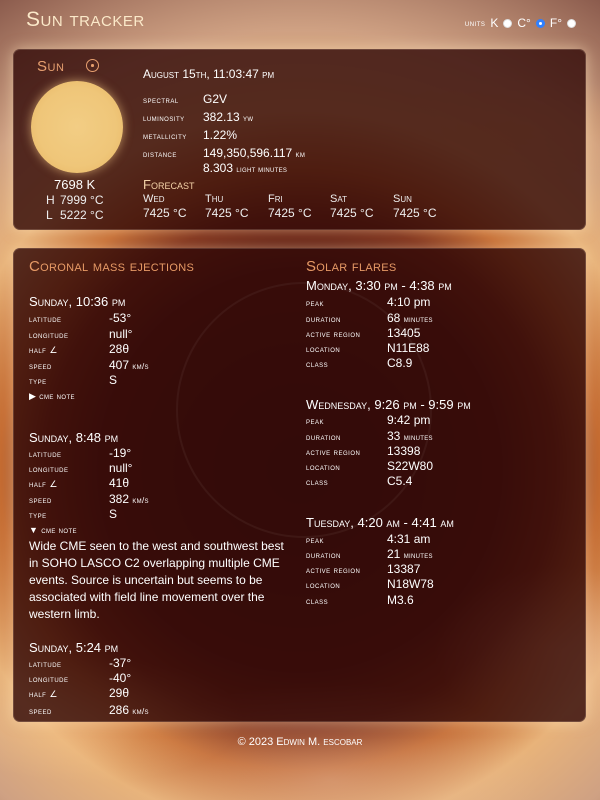  What do you see at coordinates (80, 318) in the screenshot?
I see `cme-latitude: latitude -53°` at bounding box center [80, 318].